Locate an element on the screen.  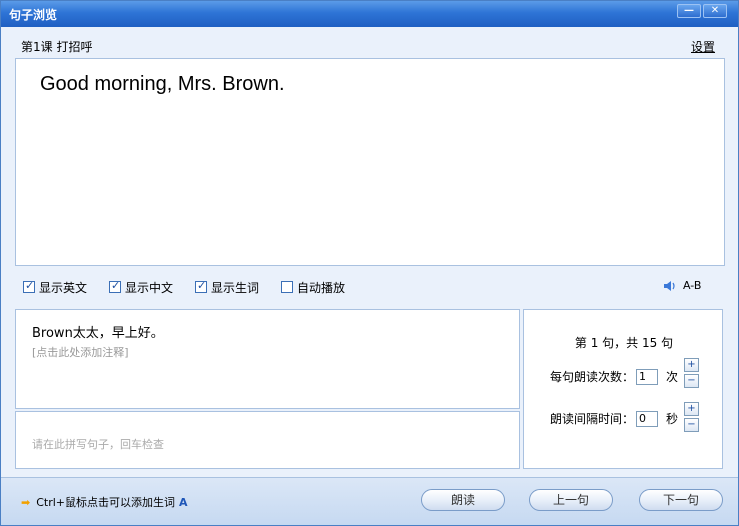
read-button: 朗读 is located at coordinates (463, 500).